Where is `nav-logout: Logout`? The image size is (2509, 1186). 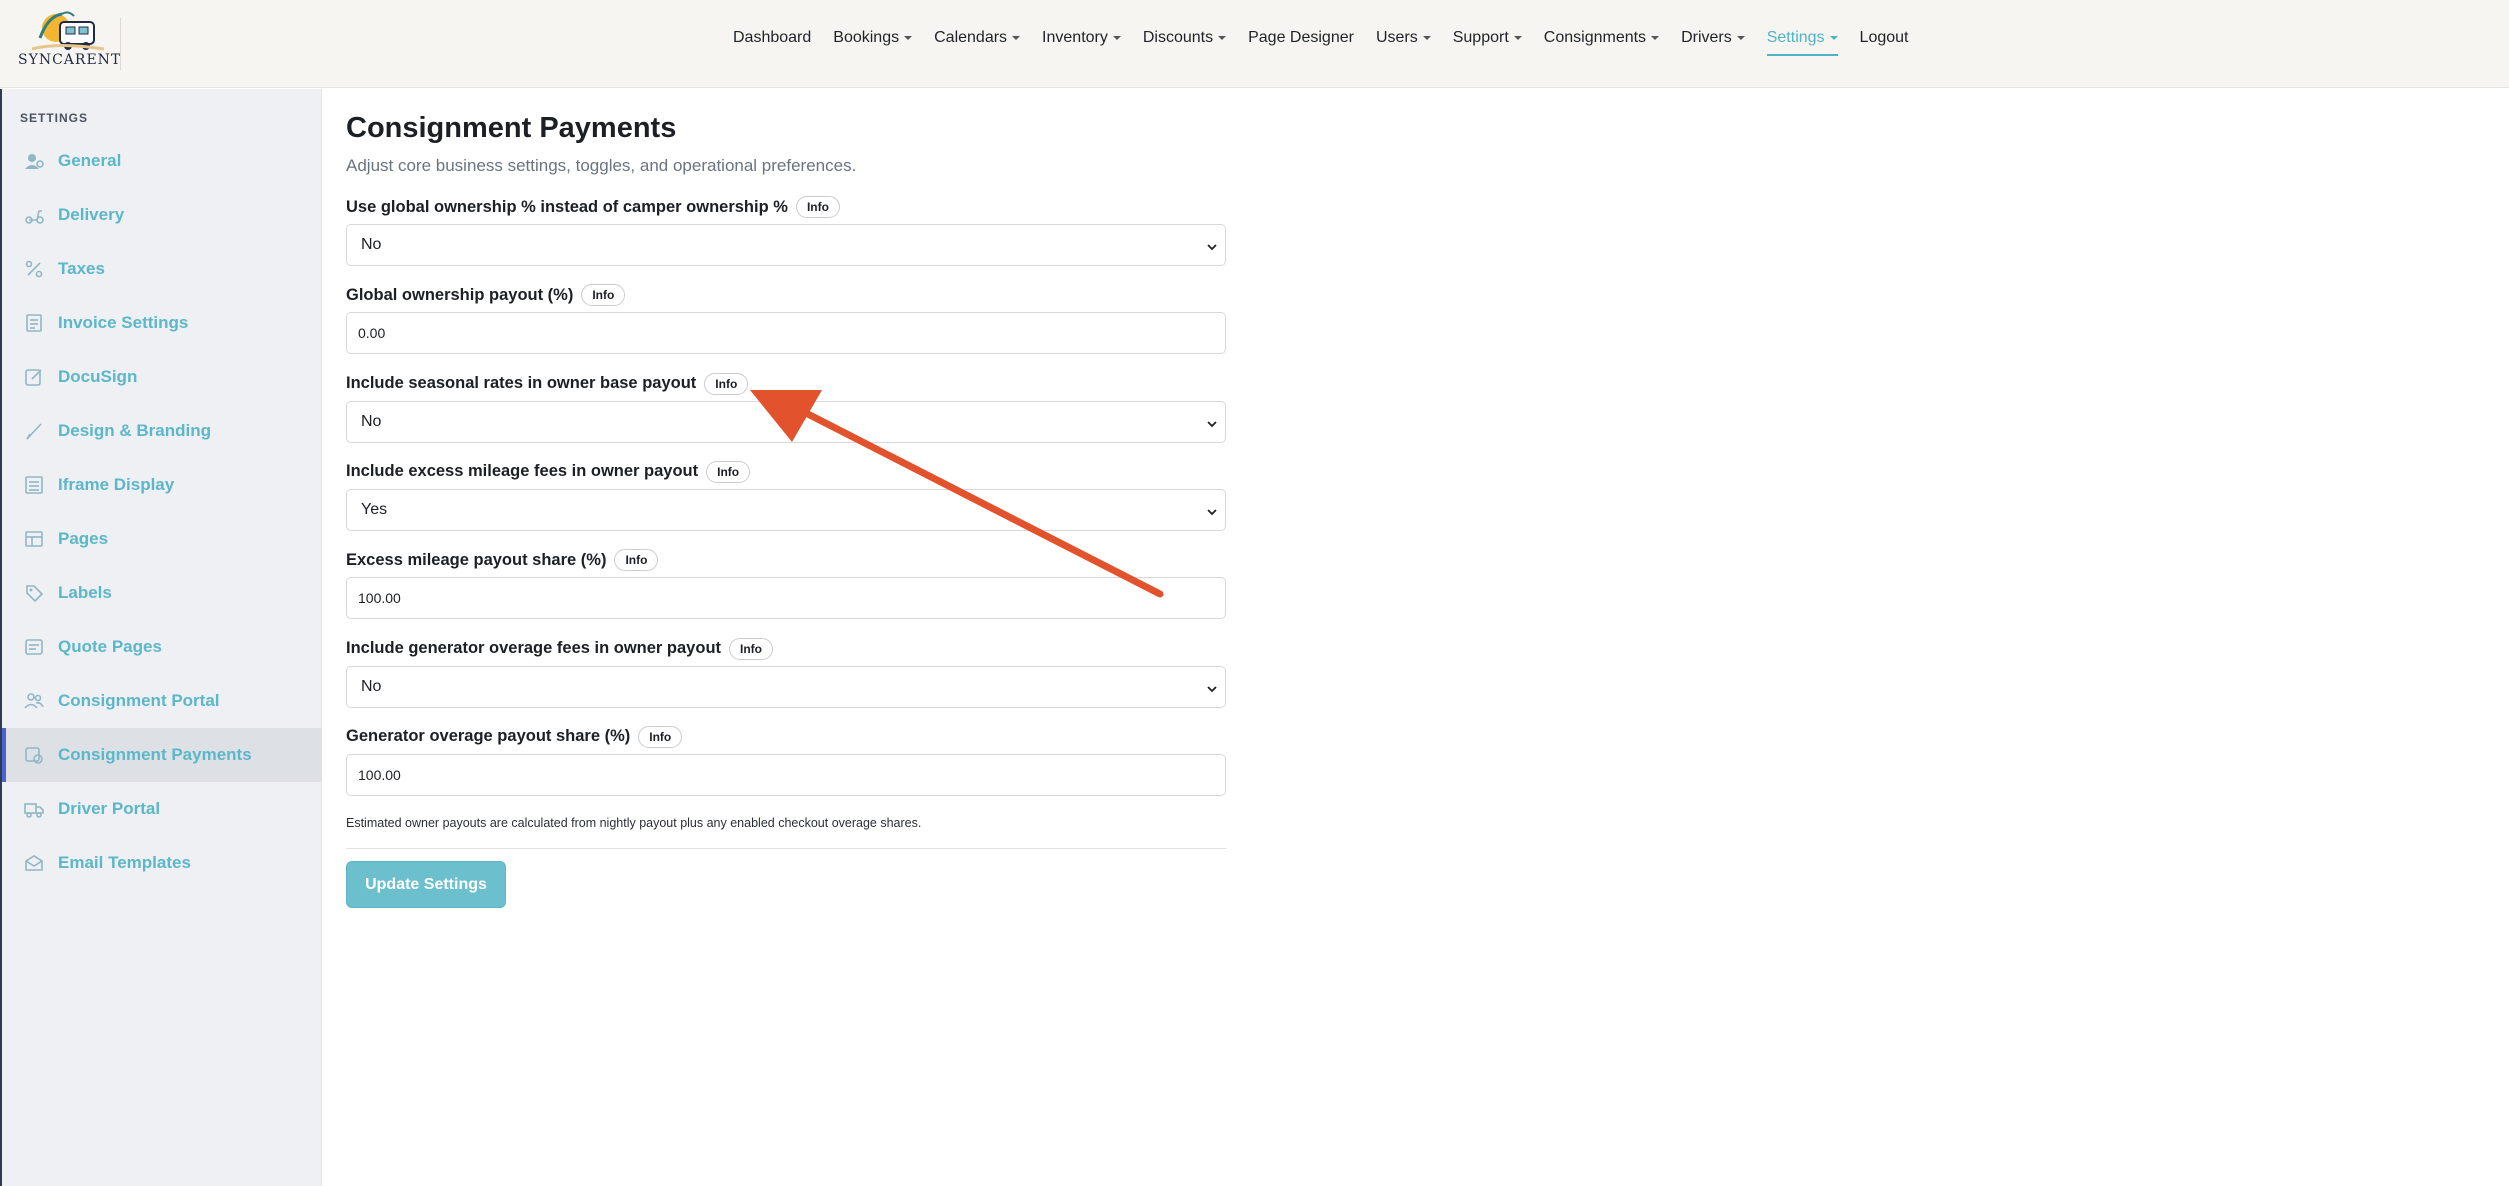
nav-logout: Logout is located at coordinates (1884, 38).